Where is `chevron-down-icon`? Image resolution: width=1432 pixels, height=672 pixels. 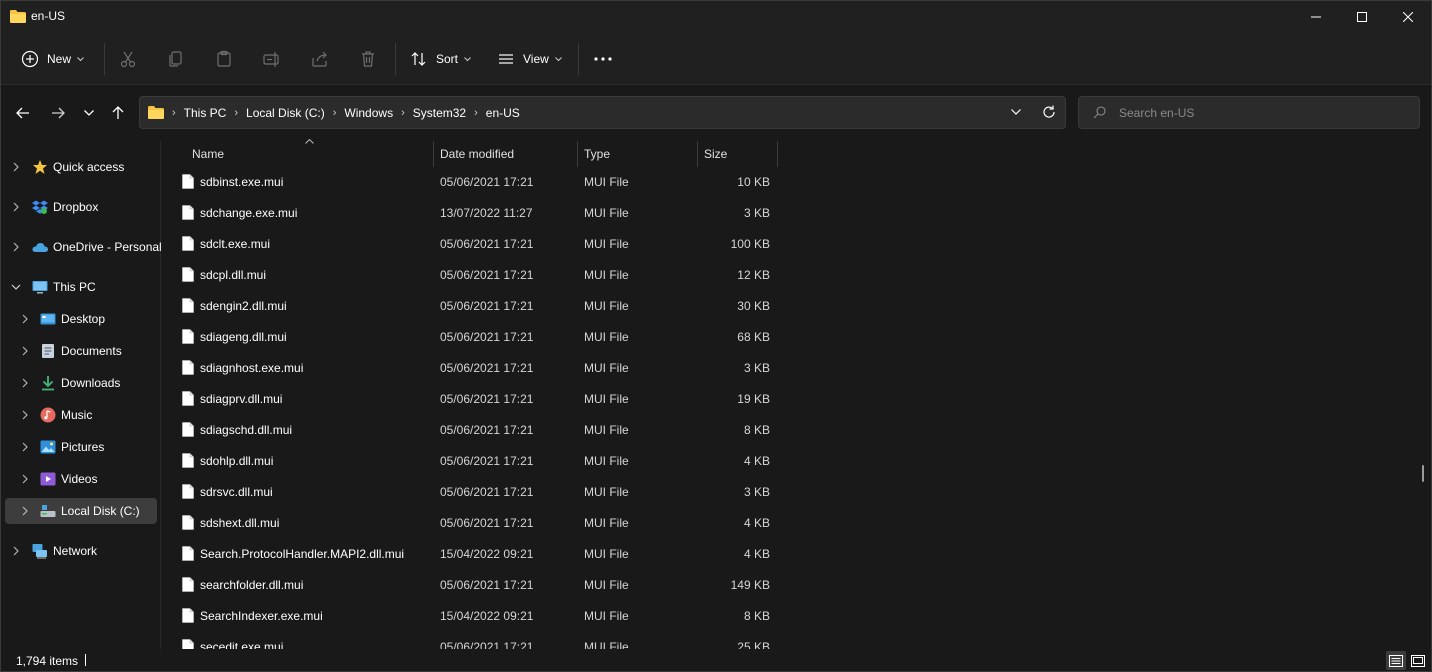 chevron-down-icon is located at coordinates (16, 287).